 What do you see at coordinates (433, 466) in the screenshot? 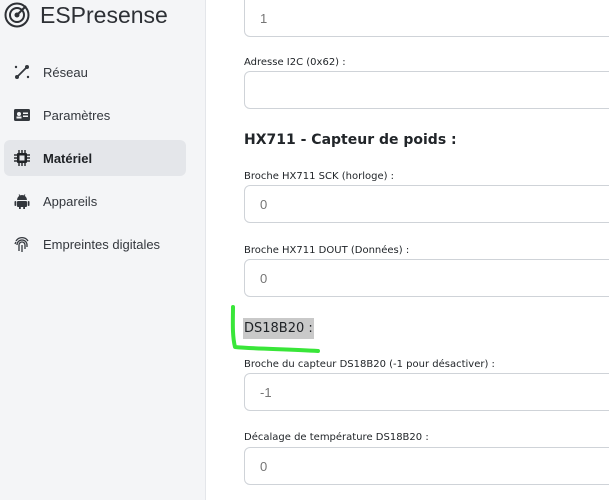
I see `ds18b20-offset-input` at bounding box center [433, 466].